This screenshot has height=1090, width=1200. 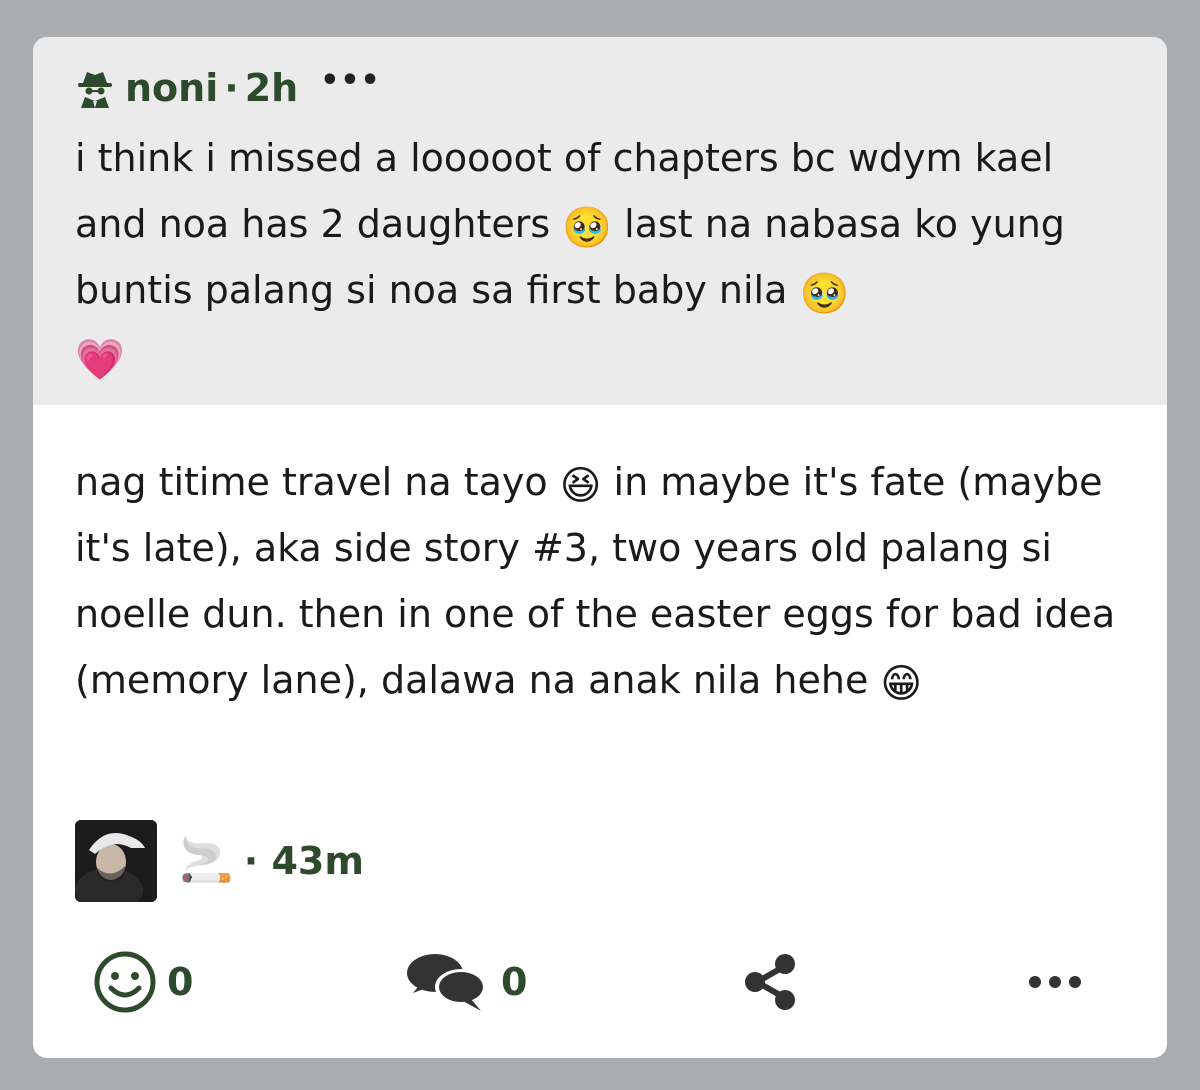 What do you see at coordinates (171, 88) in the screenshot?
I see `quoted-username: noni` at bounding box center [171, 88].